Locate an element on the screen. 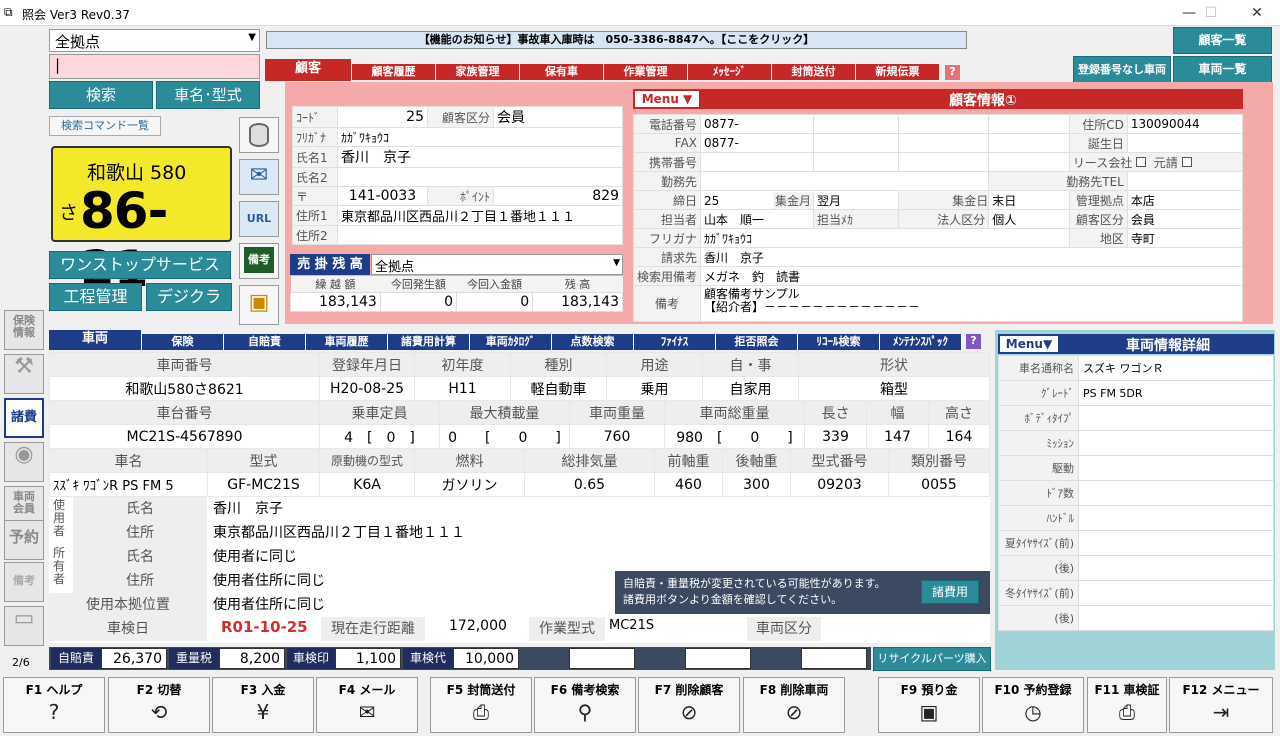 This screenshot has height=736, width=1280. tab-customer: 顧客 is located at coordinates (308, 70).